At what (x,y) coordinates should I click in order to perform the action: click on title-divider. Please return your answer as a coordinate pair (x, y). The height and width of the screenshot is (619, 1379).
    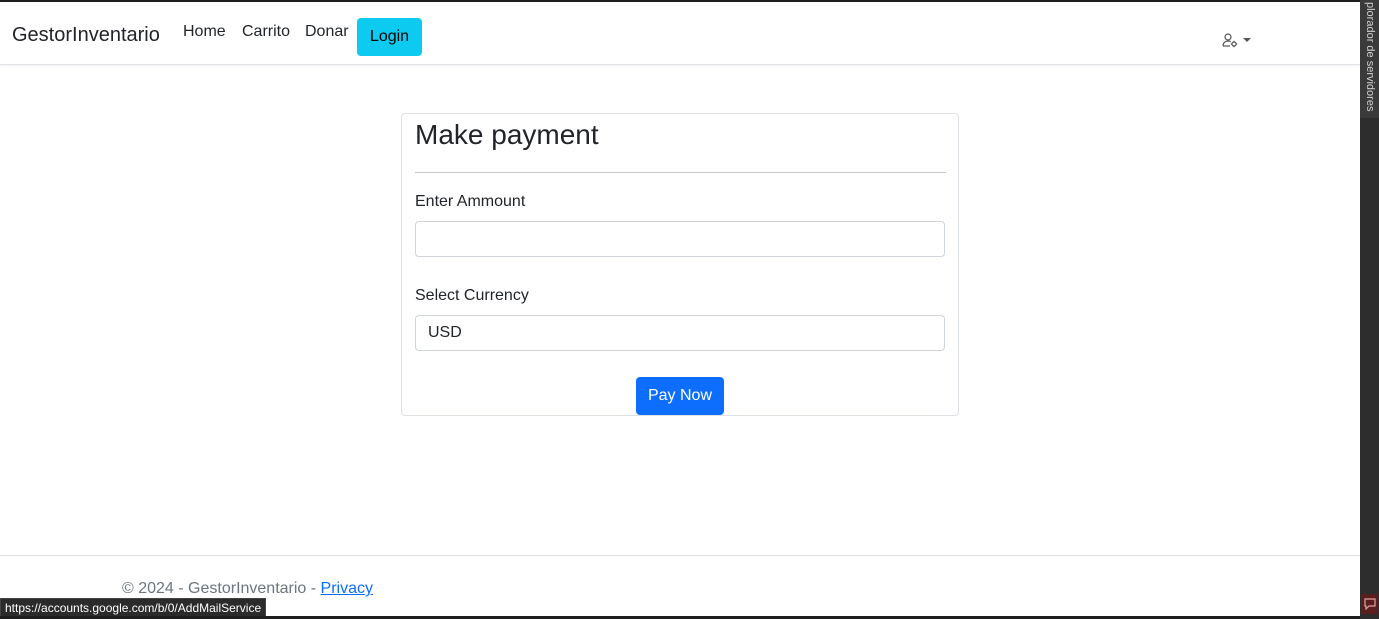
    Looking at the image, I should click on (680, 172).